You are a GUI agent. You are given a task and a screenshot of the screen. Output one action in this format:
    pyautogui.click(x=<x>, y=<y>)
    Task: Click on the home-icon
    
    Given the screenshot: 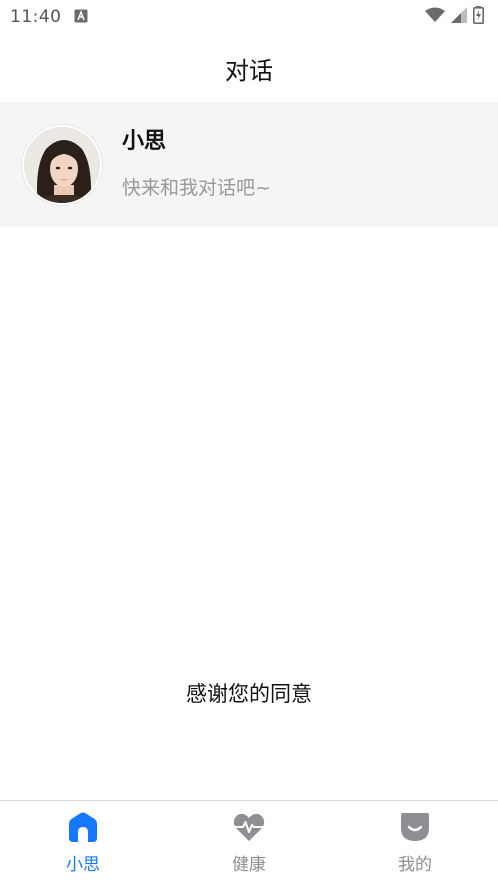 What is the action you would take?
    pyautogui.click(x=83, y=827)
    